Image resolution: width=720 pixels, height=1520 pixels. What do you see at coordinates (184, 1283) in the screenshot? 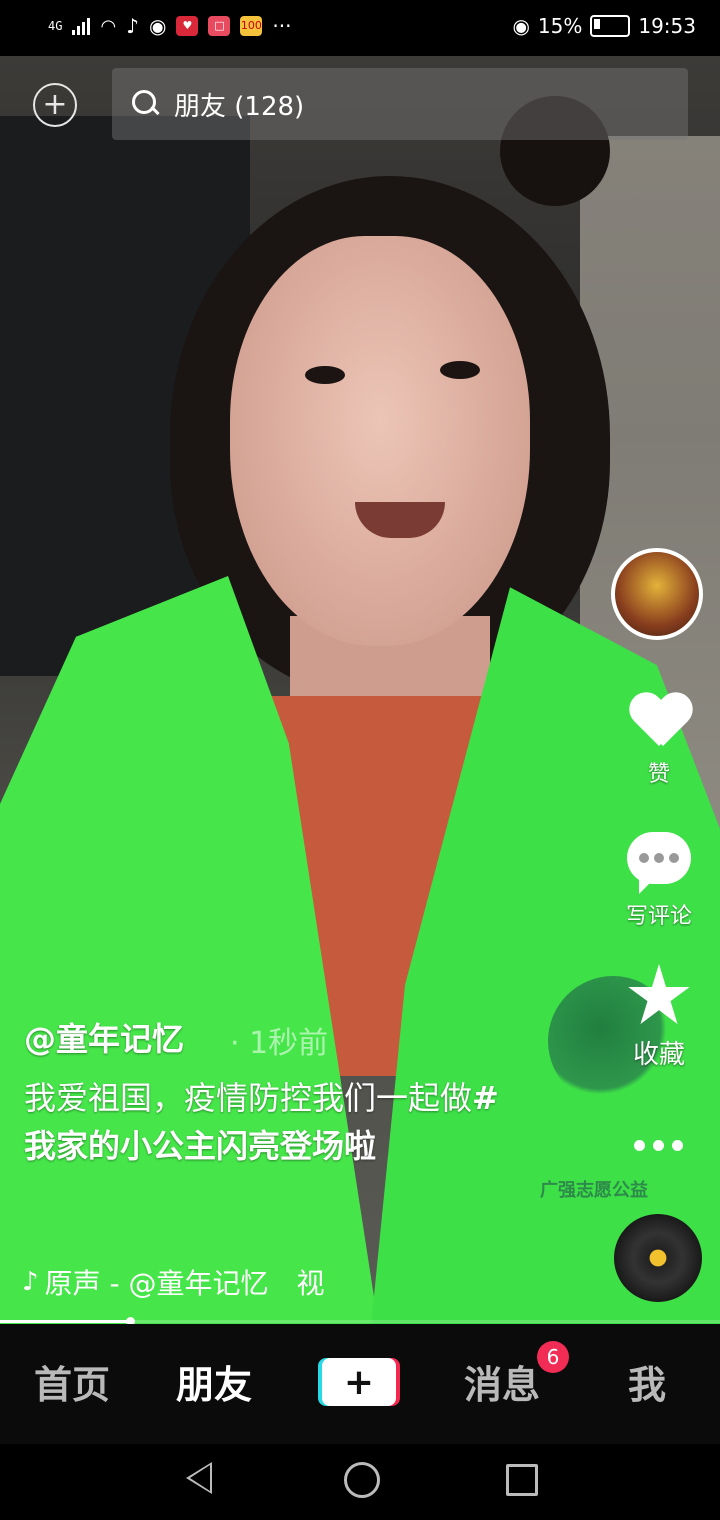
I see `music-title: 原声 - @童年记忆 视` at bounding box center [184, 1283].